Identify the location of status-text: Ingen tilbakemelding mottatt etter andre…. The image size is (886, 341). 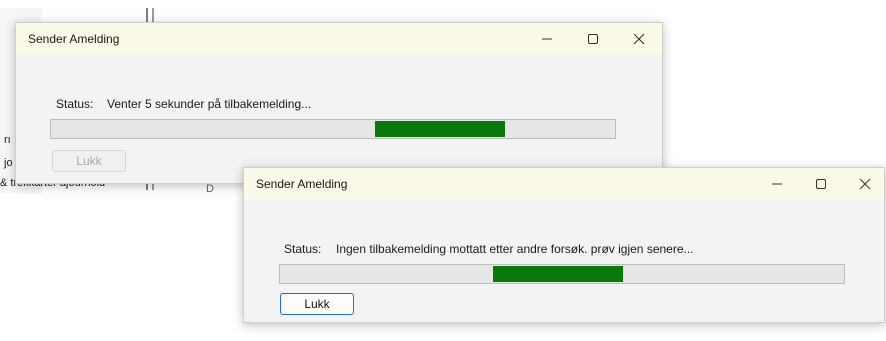
(515, 249).